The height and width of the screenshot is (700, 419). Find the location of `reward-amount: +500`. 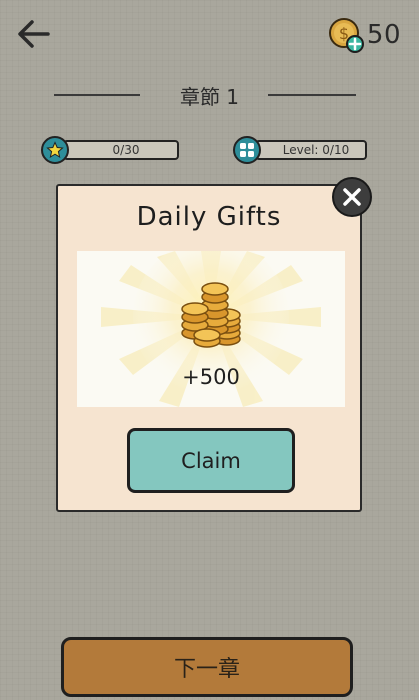

reward-amount: +500 is located at coordinates (211, 377).